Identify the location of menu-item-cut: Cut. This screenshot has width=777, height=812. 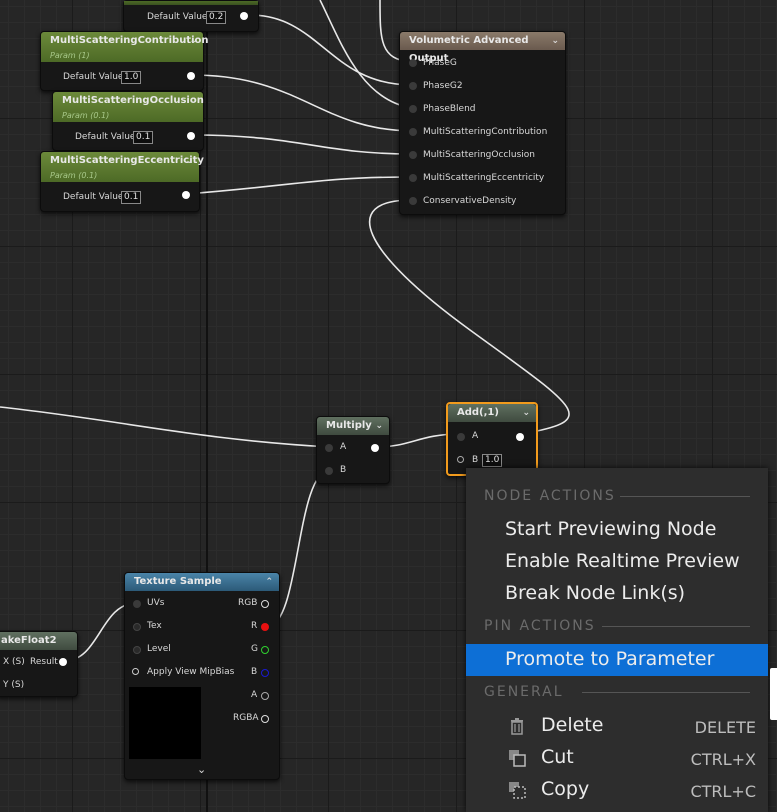
(557, 757).